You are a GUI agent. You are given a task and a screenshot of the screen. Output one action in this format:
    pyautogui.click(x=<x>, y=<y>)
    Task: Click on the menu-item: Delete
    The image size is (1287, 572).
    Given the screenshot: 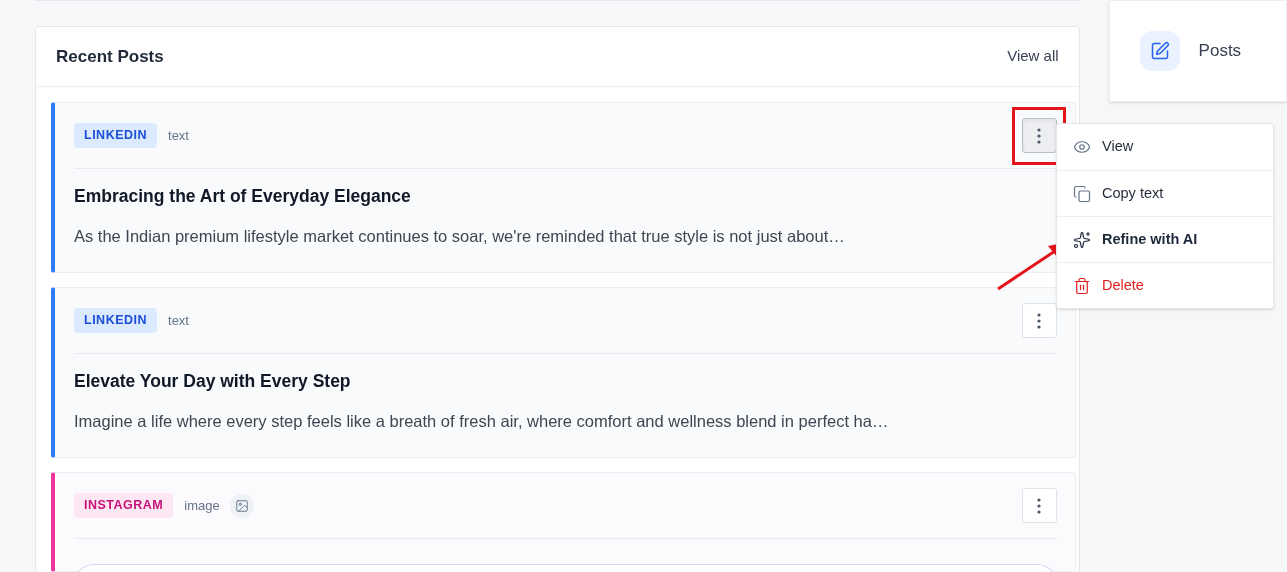 What is the action you would take?
    pyautogui.click(x=1165, y=285)
    